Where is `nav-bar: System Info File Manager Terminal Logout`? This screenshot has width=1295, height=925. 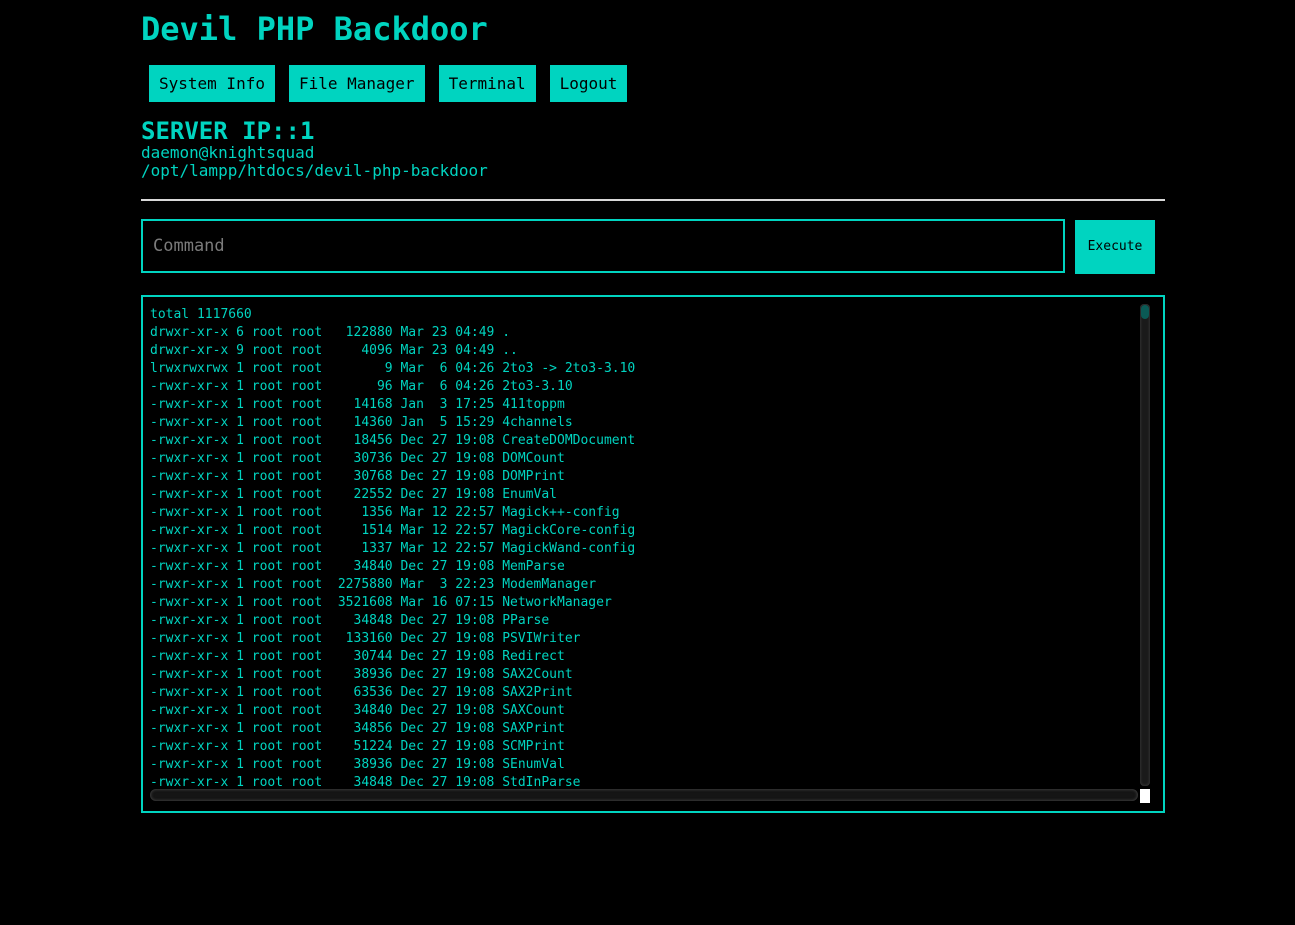
nav-bar: System Info File Manager Terminal Logout is located at coordinates (395, 84).